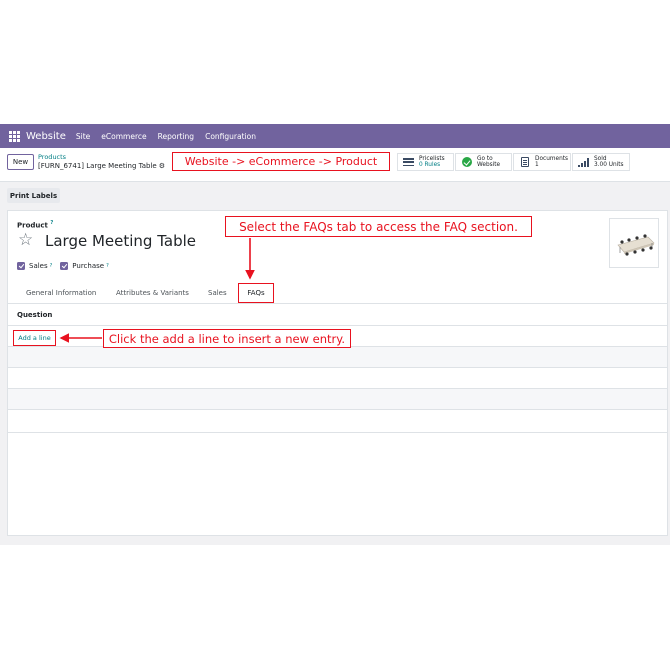 This screenshot has height=670, width=670. I want to click on bar-chart-icon, so click(583, 162).